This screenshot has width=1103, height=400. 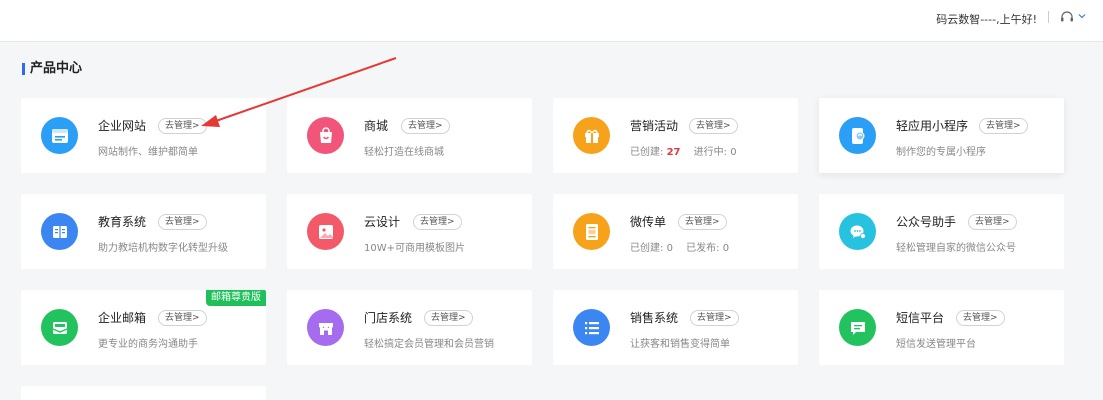 I want to click on product-card-store: 门店系统 去管理> 轻松搞定会员管理和会员营销, so click(x=409, y=327).